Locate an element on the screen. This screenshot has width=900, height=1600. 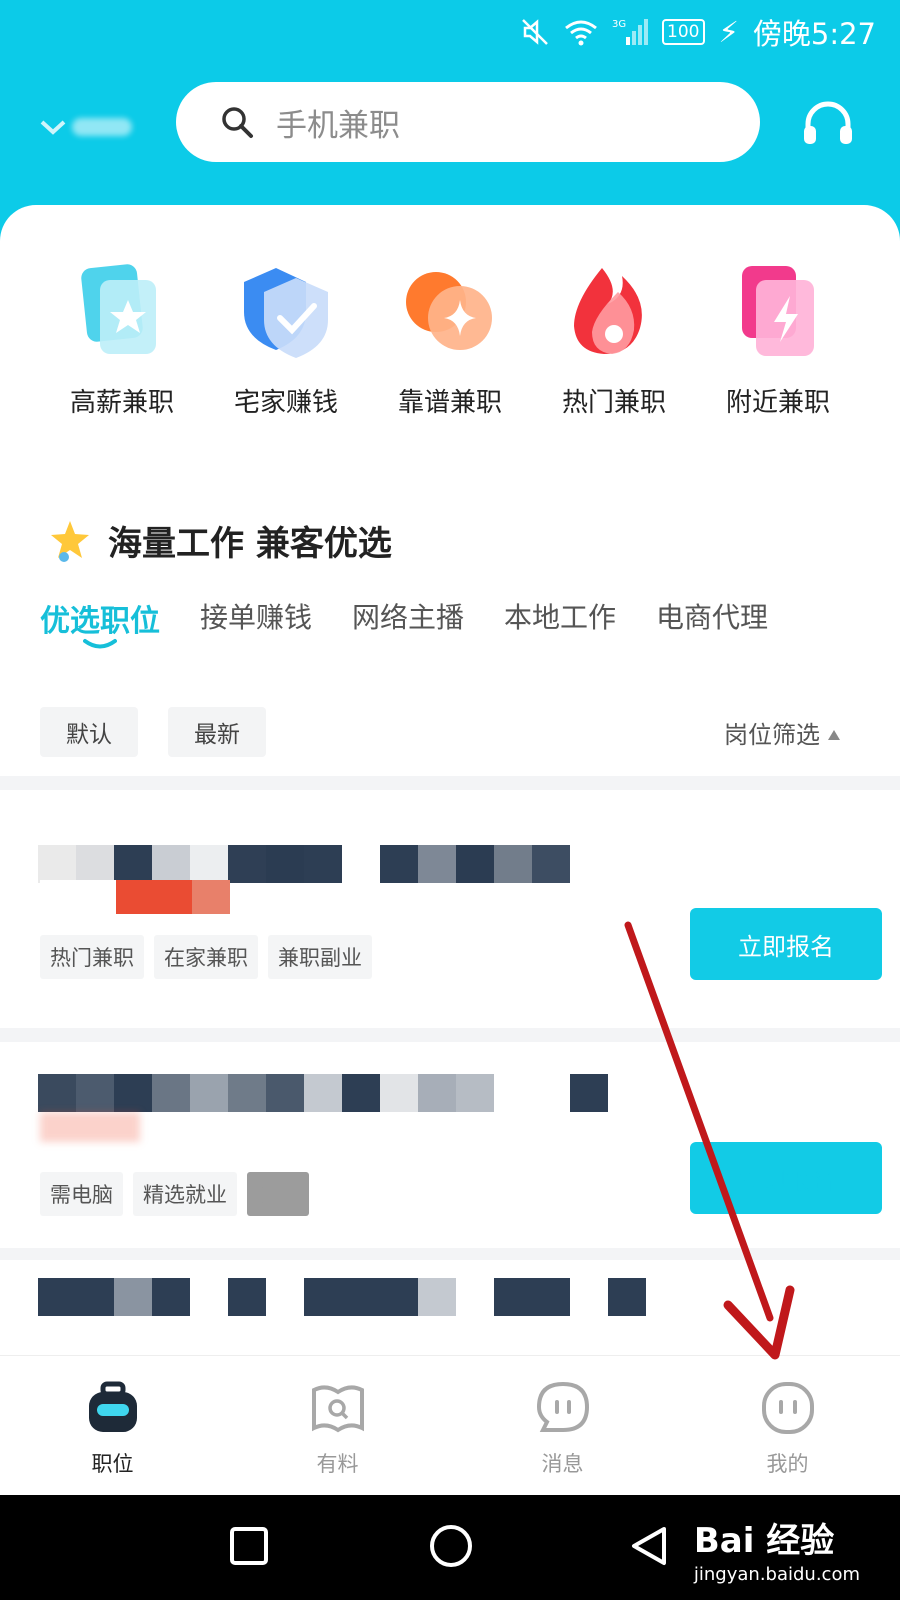
sparkle-circle-icon is located at coordinates (450, 314).